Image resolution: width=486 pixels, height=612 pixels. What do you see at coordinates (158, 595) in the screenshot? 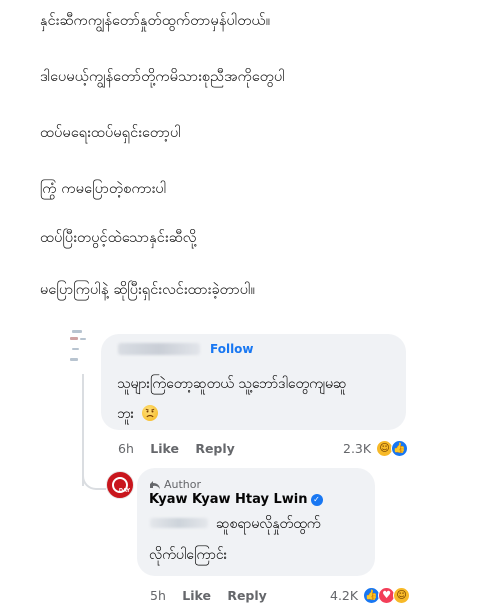
I see `reply-time: 5h` at bounding box center [158, 595].